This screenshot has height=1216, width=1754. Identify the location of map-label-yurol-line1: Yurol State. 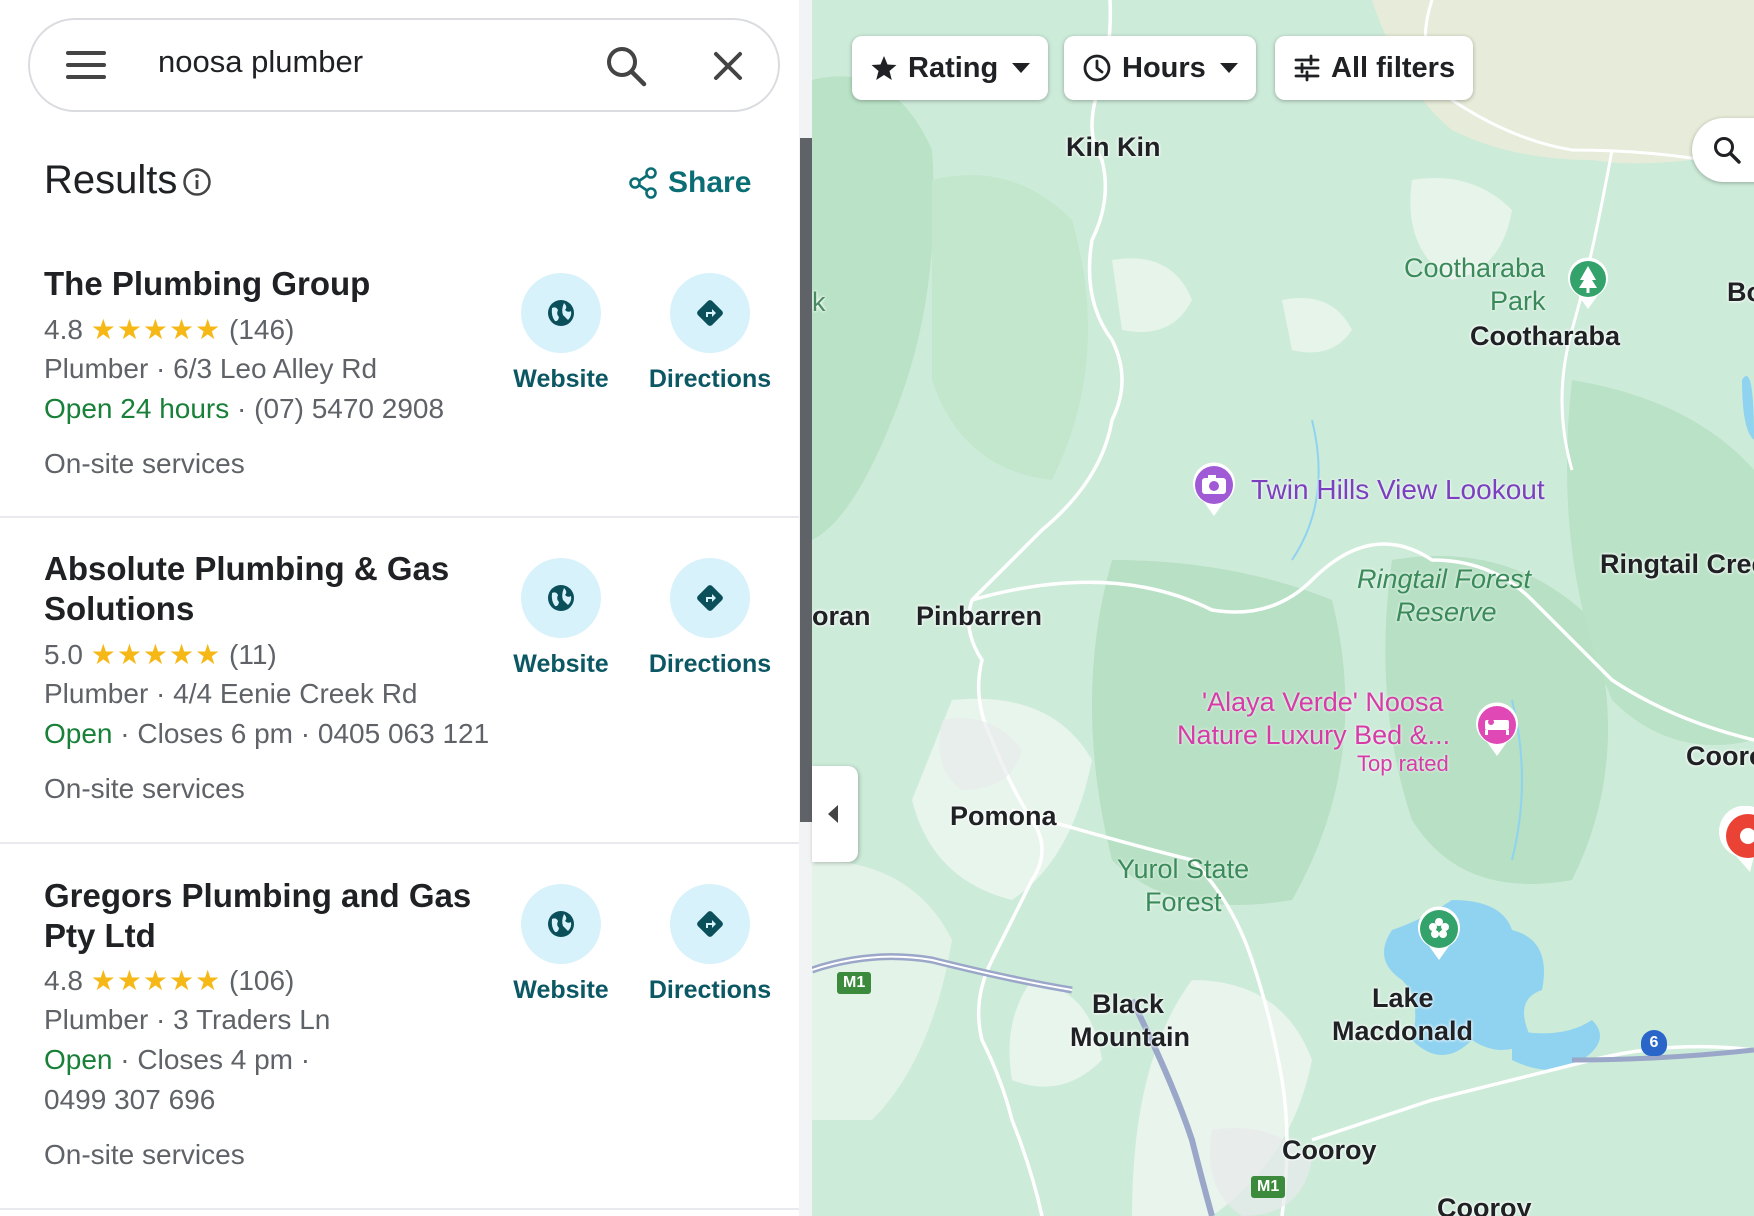
(1183, 869).